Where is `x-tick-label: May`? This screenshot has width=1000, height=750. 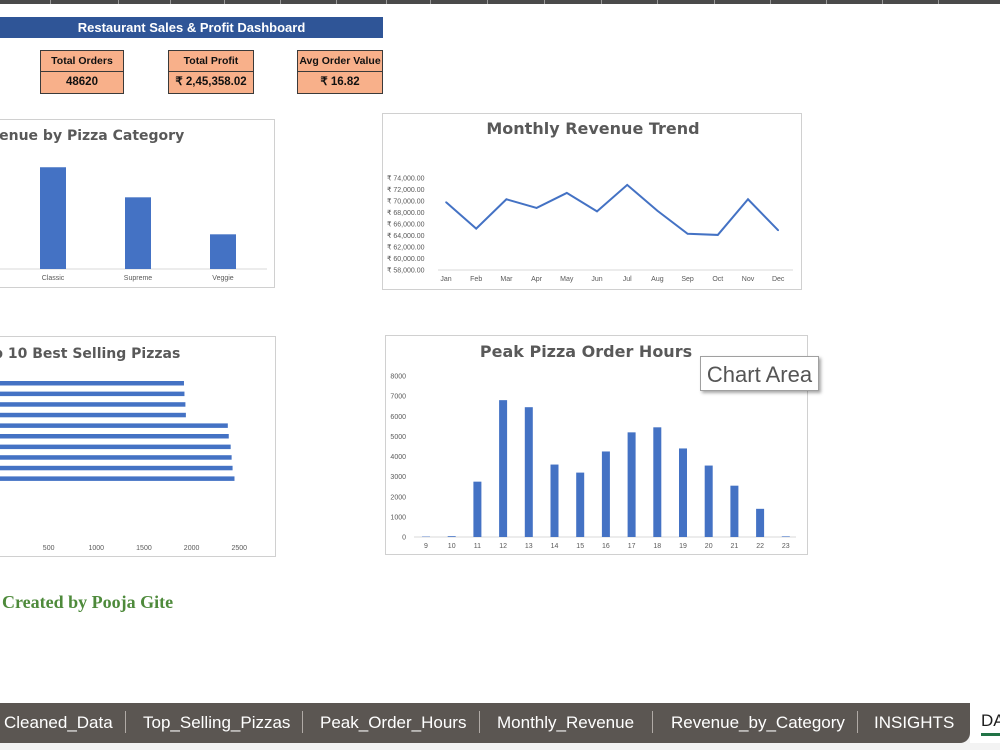
x-tick-label: May is located at coordinates (567, 279).